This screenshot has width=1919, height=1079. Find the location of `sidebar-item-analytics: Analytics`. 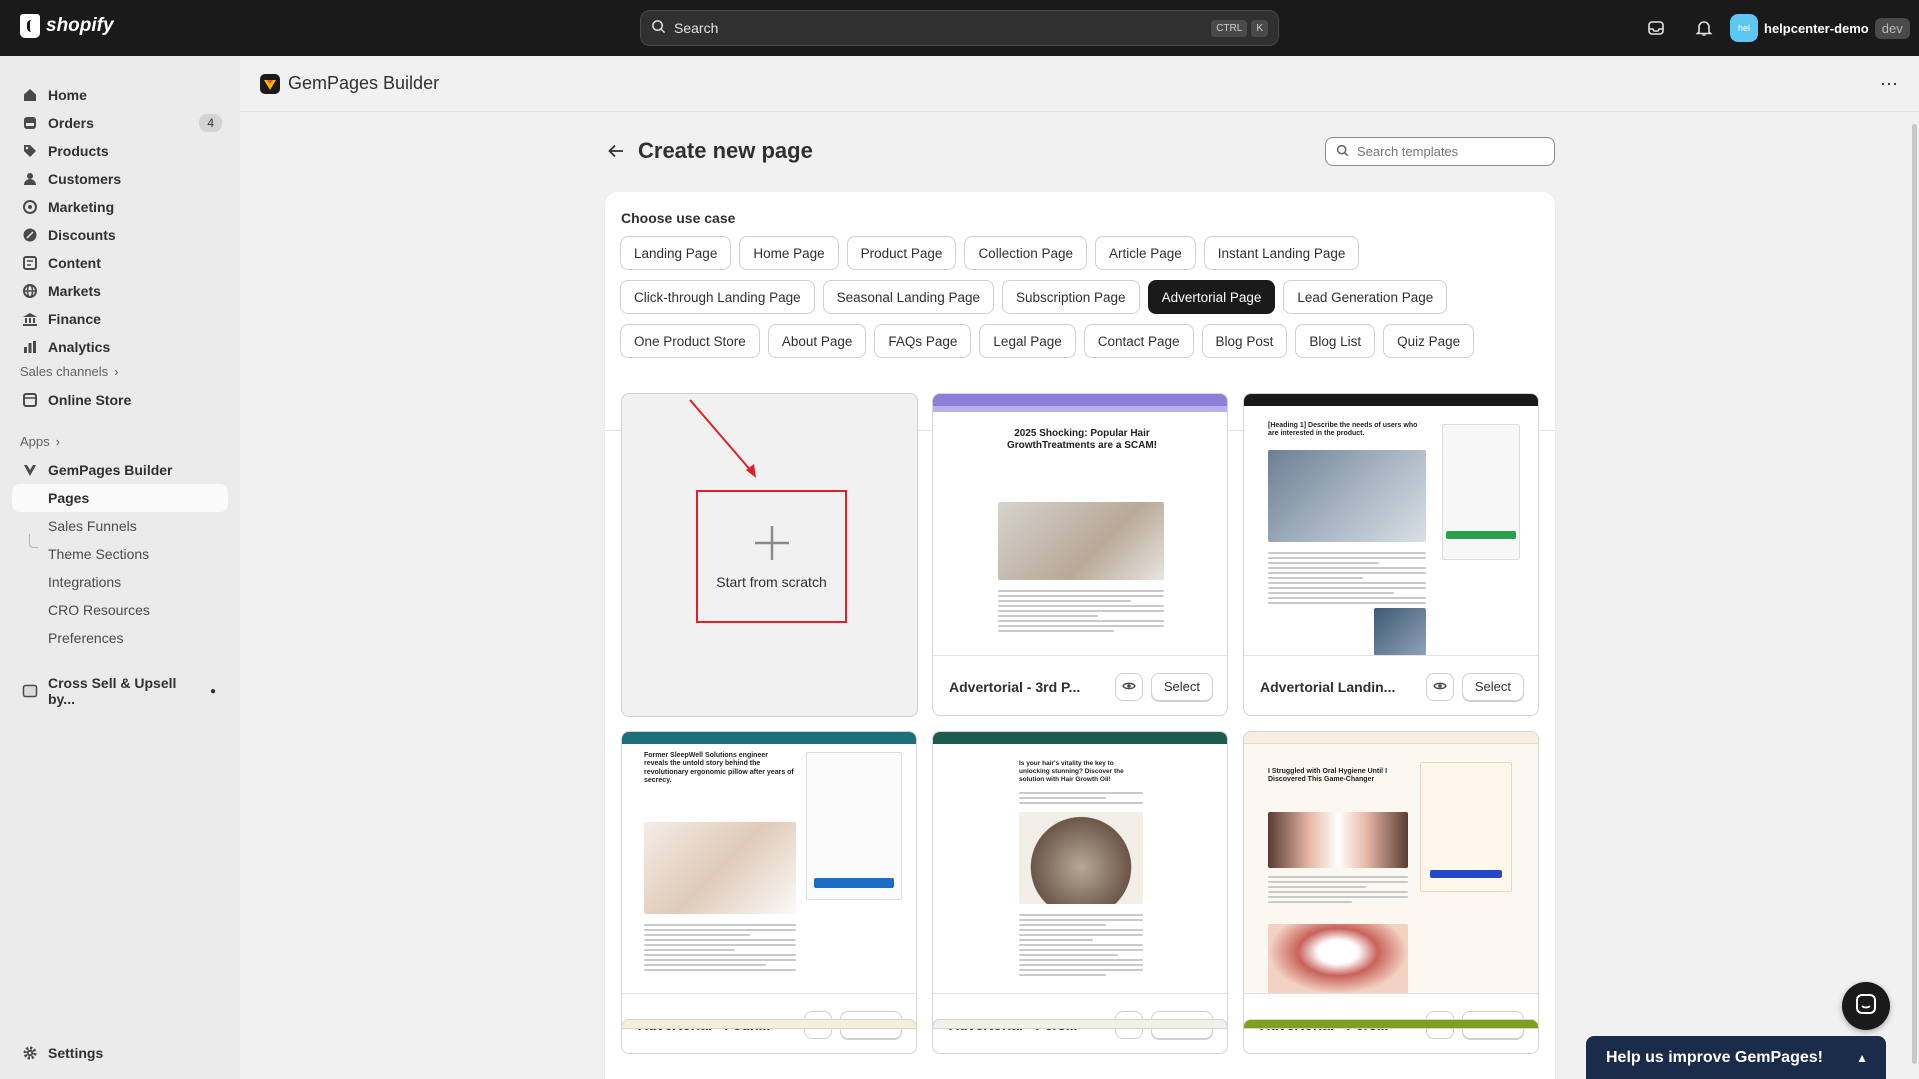

sidebar-item-analytics: Analytics is located at coordinates (120, 347).